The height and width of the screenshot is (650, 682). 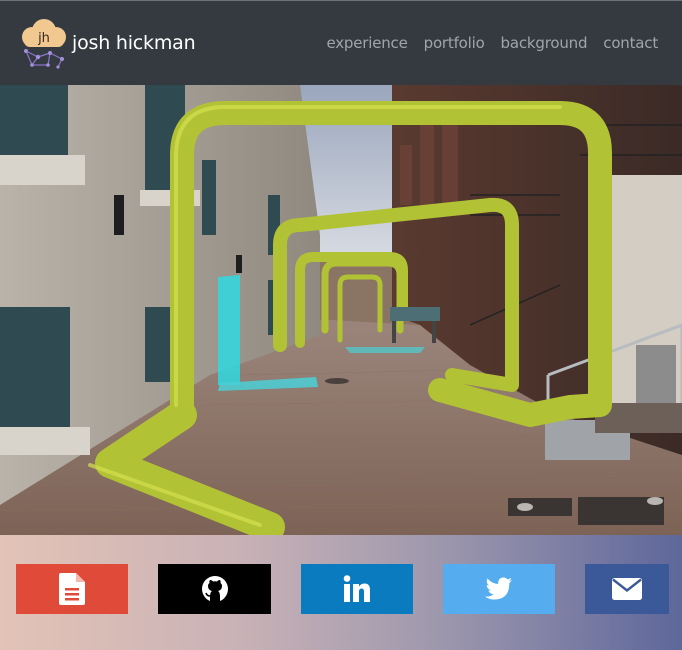 I want to click on linkedin-icon, so click(x=356, y=588).